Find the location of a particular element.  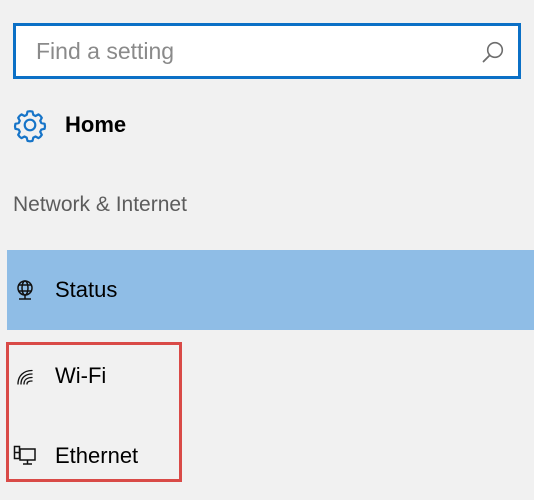

home-label: Home is located at coordinates (96, 124).